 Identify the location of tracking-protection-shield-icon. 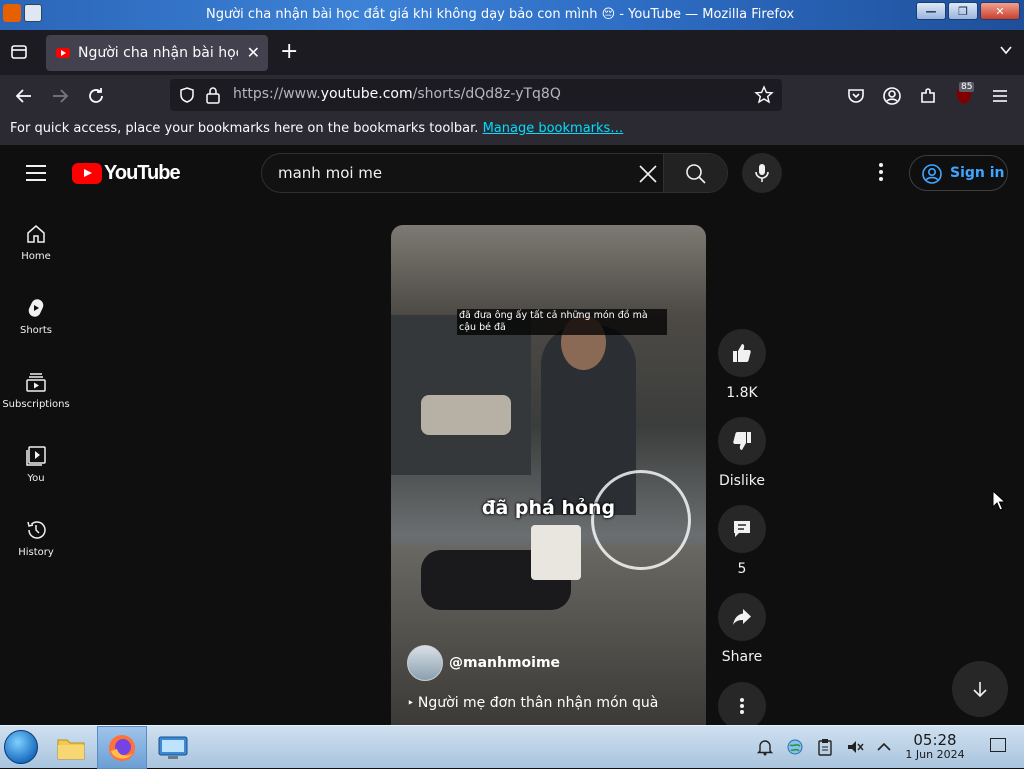
(187, 95).